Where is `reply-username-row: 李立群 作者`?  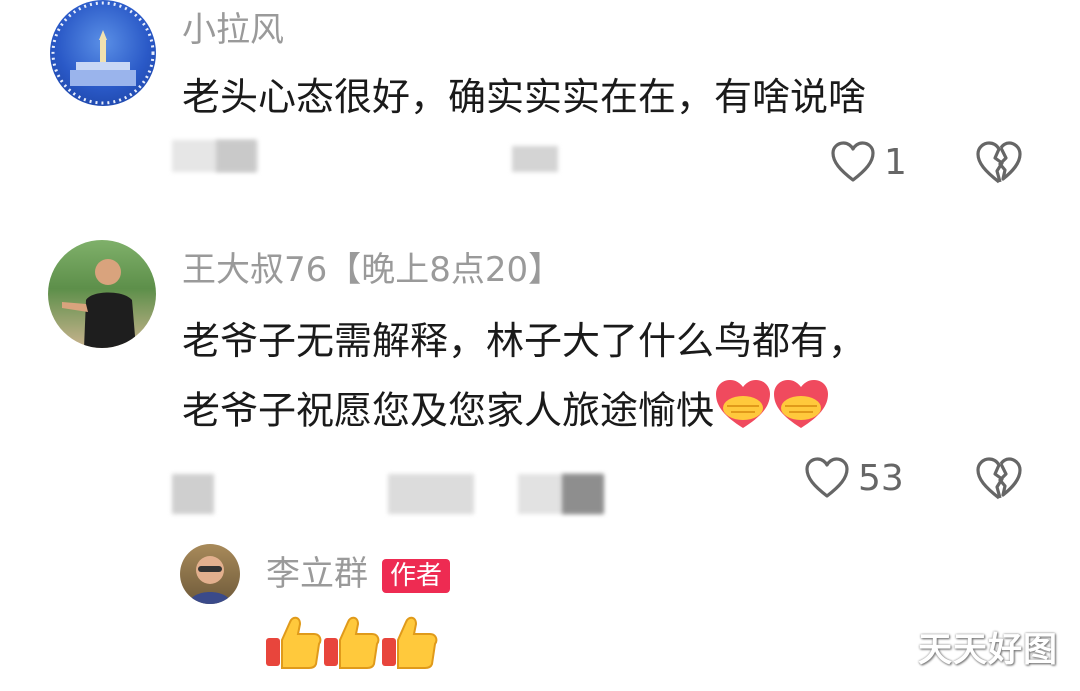
reply-username-row: 李立群 作者 is located at coordinates (358, 574).